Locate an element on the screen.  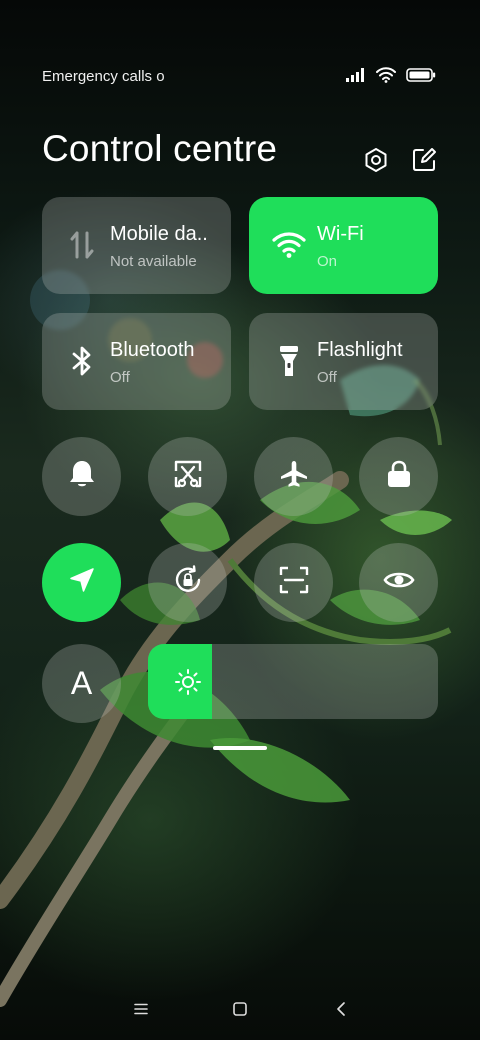
tile-mobile-data: Mobile da.. Not available is located at coordinates (136, 245).